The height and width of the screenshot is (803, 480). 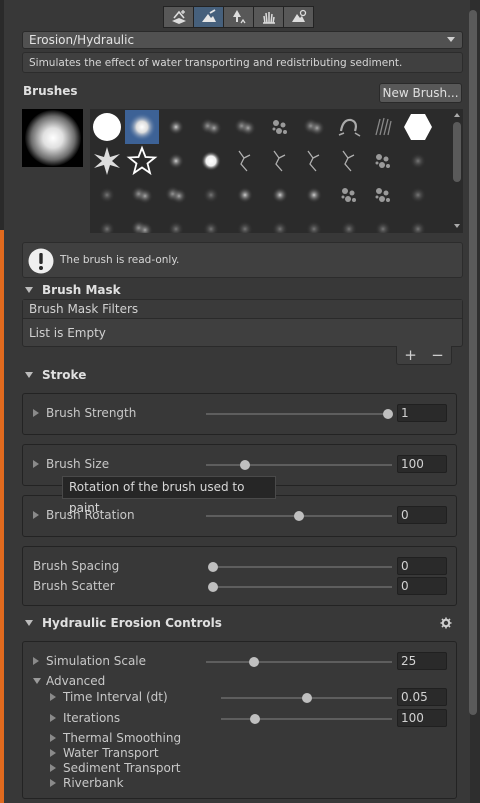 I want to click on details-tool-button, so click(x=268, y=17).